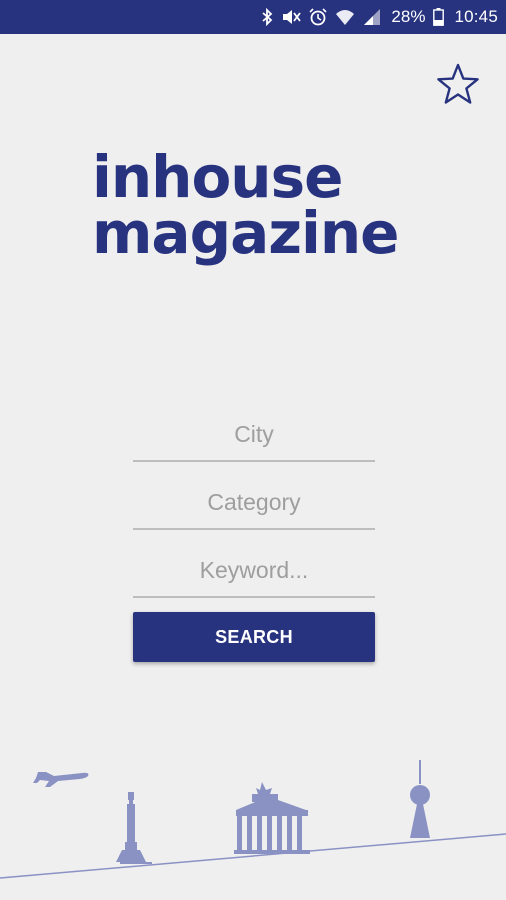 The width and height of the screenshot is (506, 900). I want to click on wifi-icon, so click(345, 17).